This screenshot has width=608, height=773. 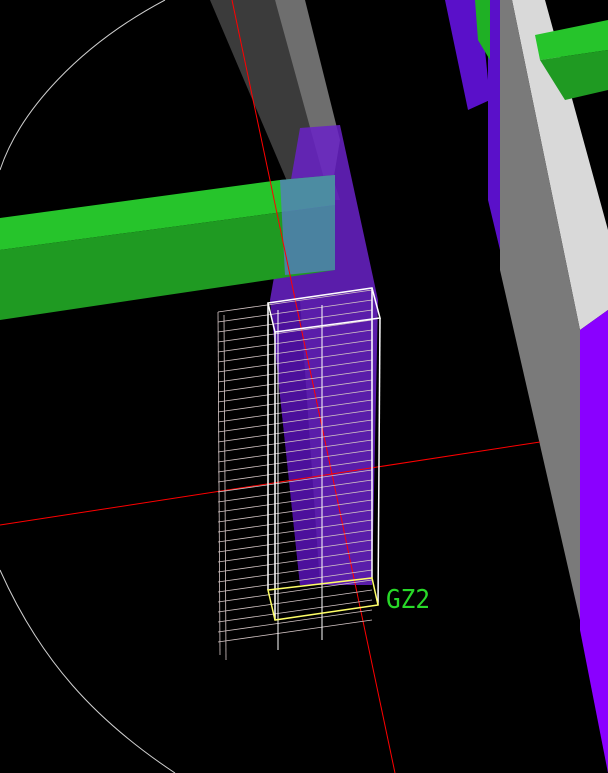 What do you see at coordinates (307, 225) in the screenshot?
I see `green-beam-blue-end` at bounding box center [307, 225].